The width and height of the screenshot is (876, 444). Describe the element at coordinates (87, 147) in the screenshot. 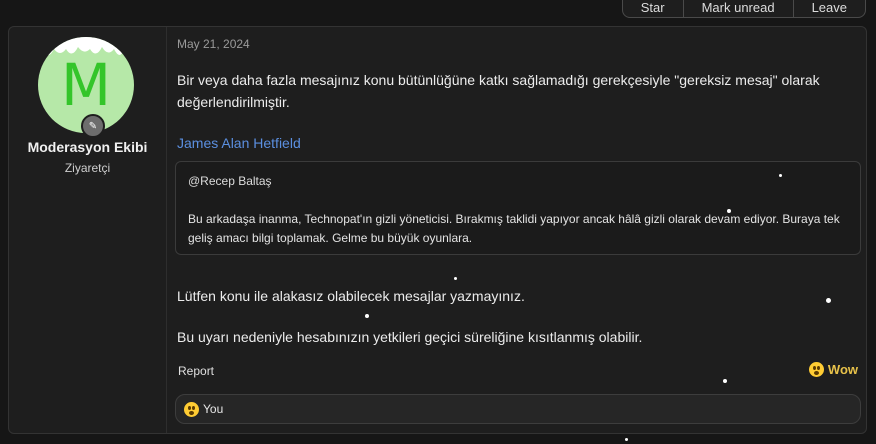

I see `username: Moderasyon Ekibi` at that location.